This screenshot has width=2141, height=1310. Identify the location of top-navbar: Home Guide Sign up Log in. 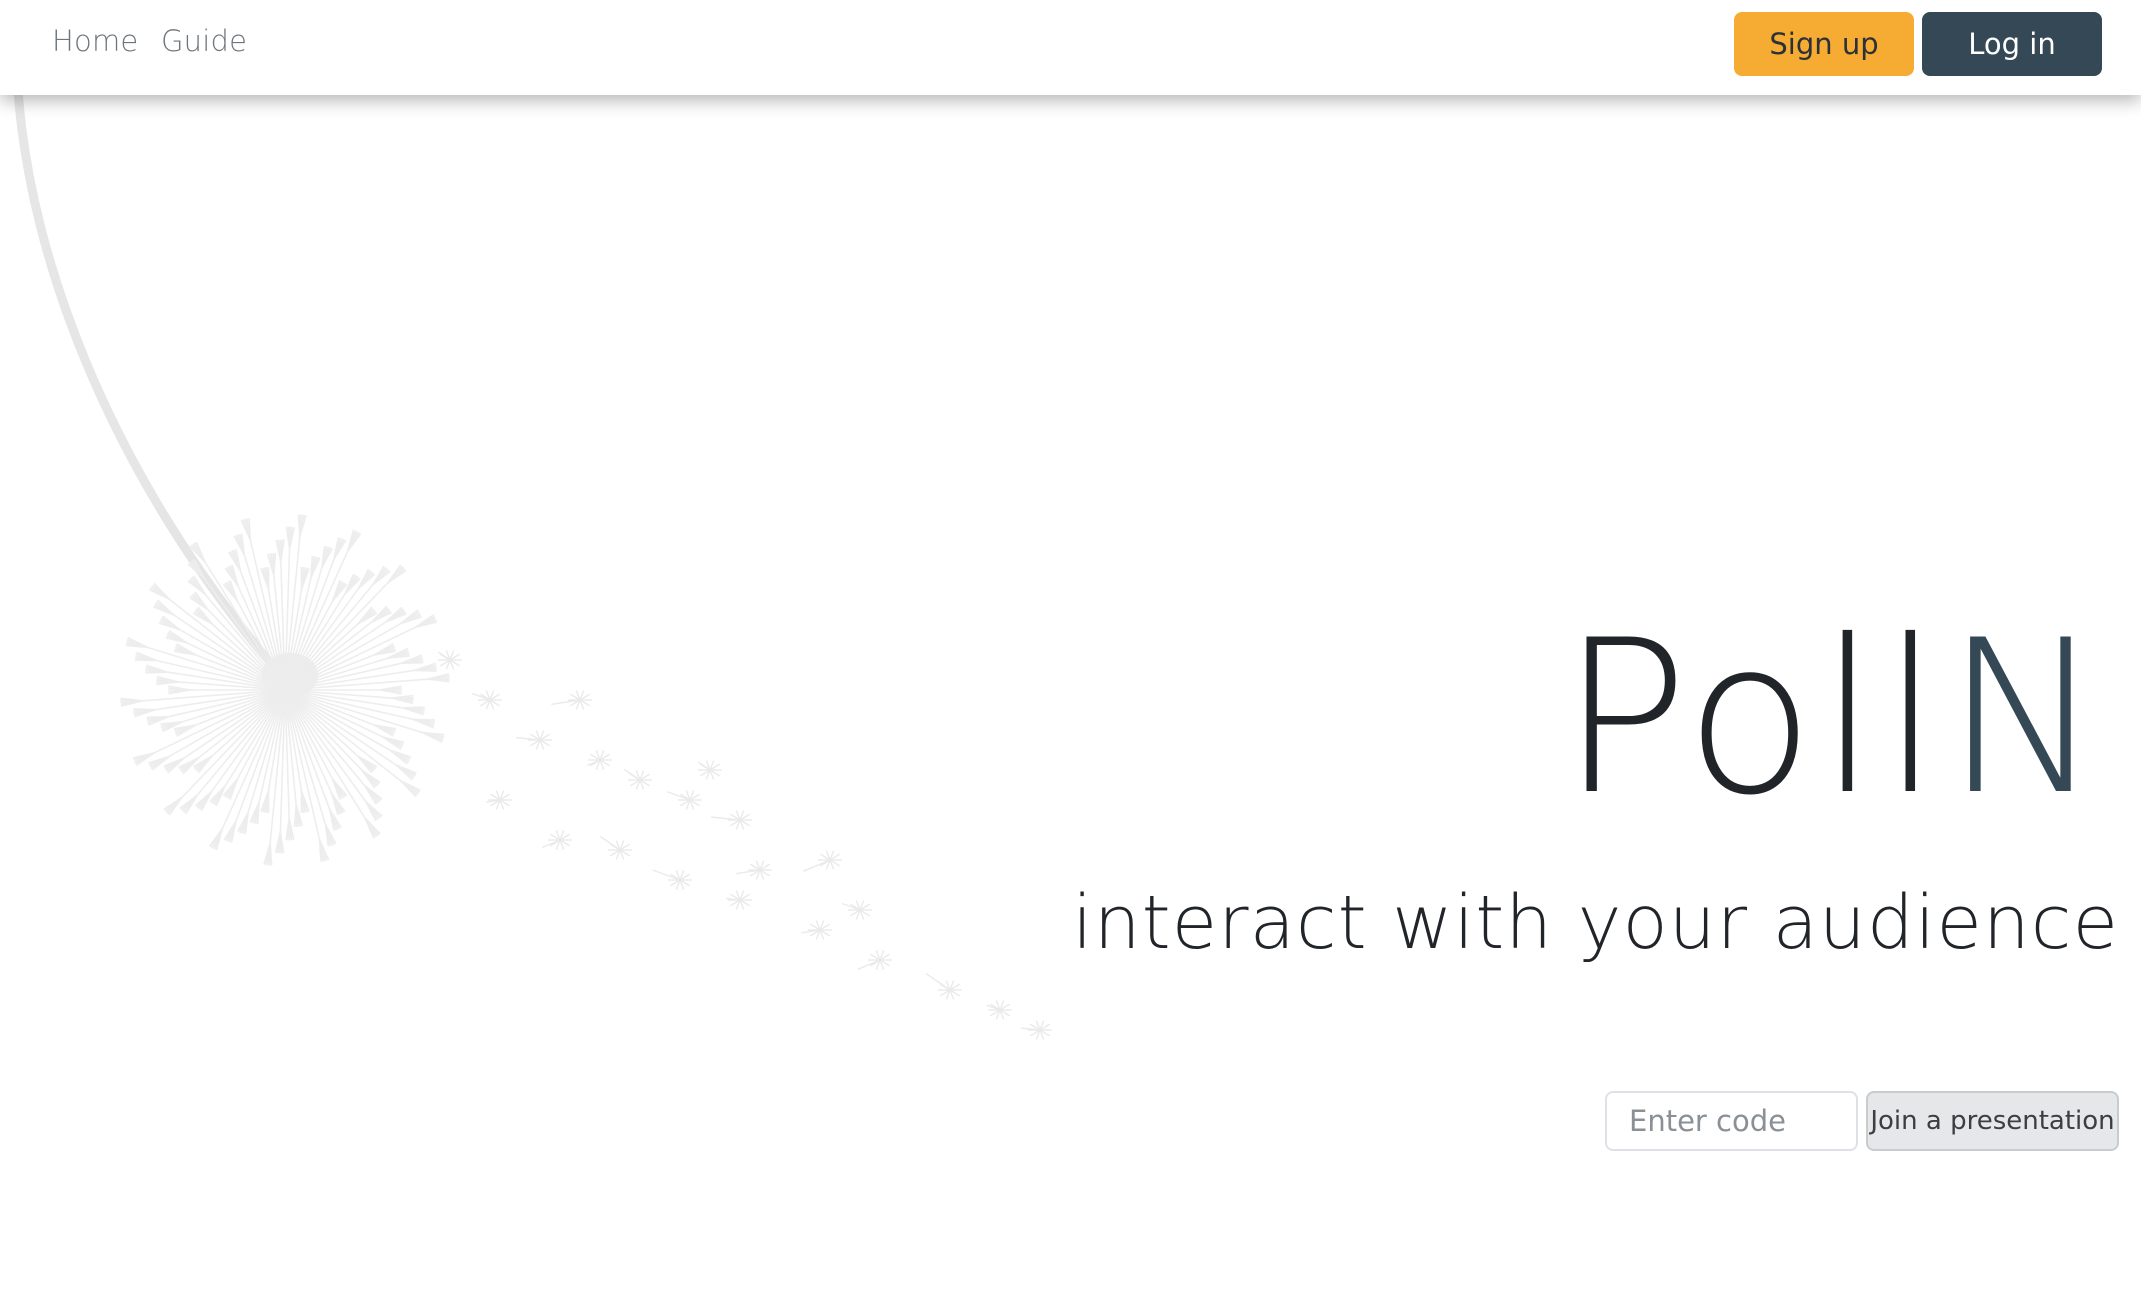
(1070, 47).